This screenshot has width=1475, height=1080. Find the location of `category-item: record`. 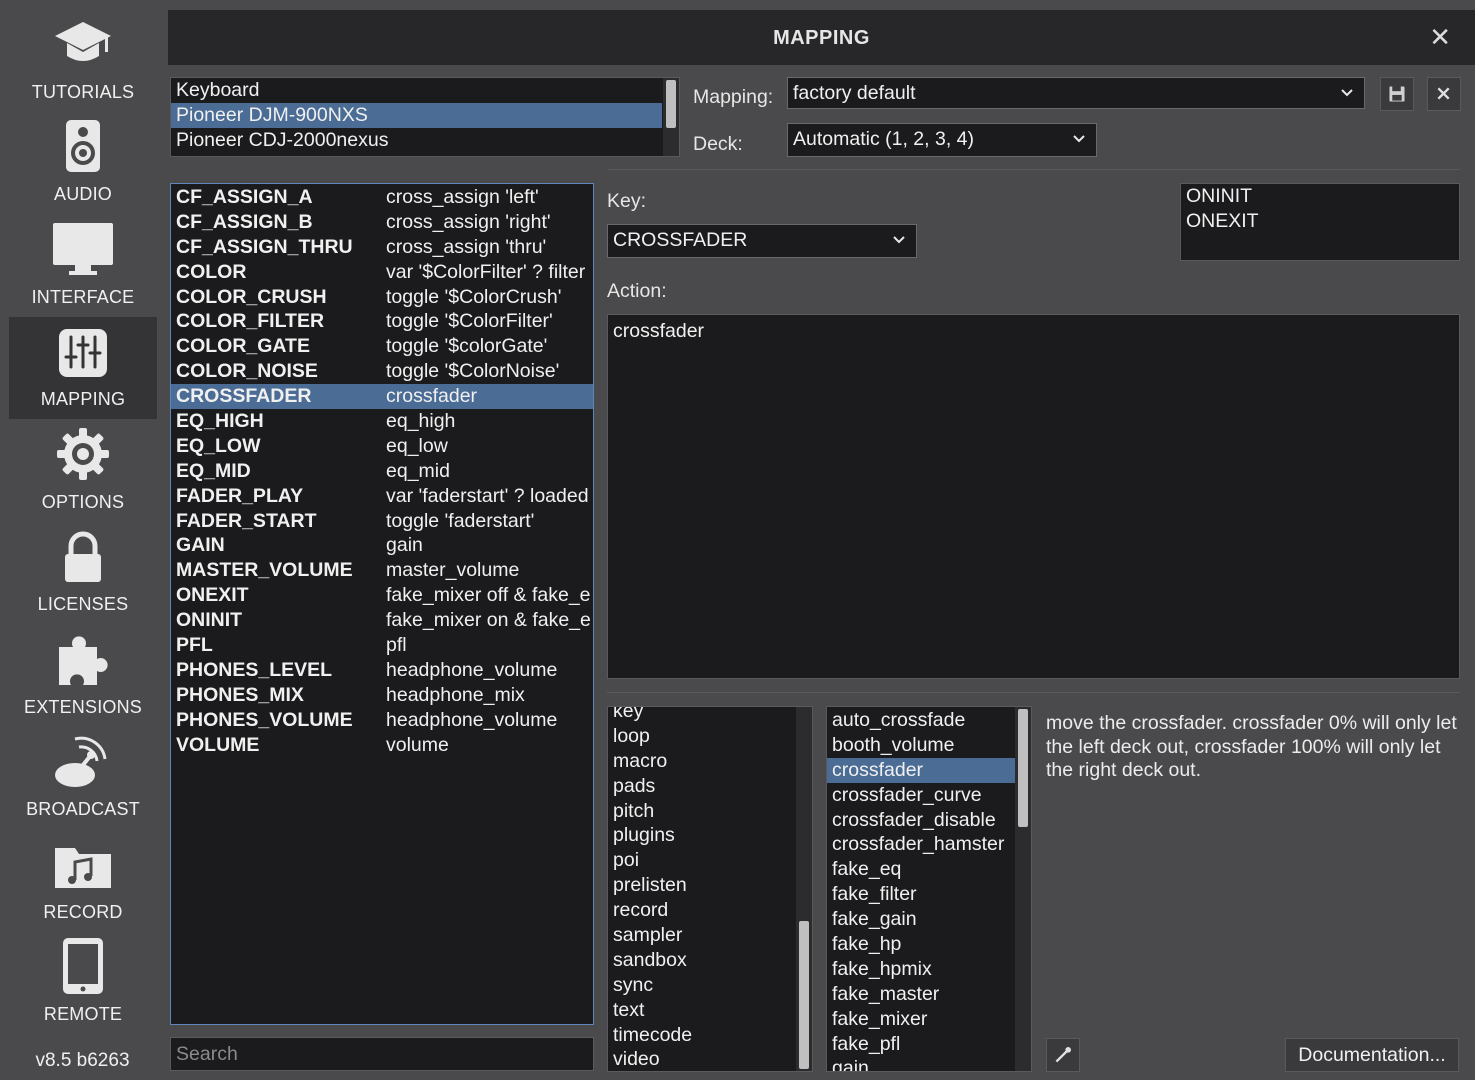

category-item: record is located at coordinates (702, 910).